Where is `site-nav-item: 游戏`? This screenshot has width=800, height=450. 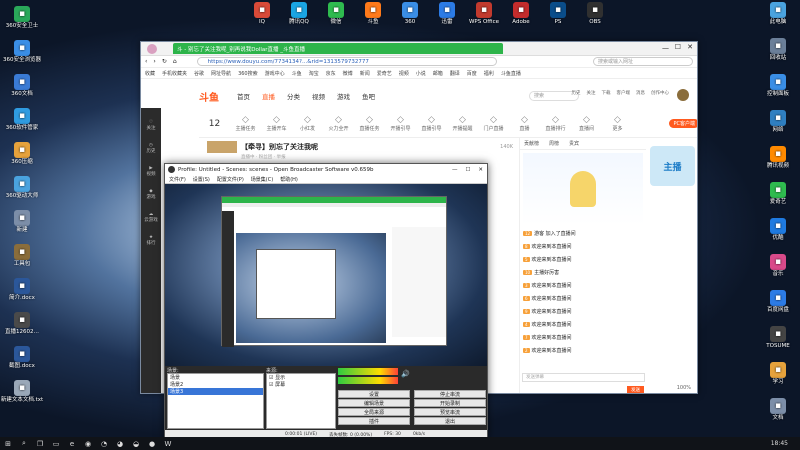 site-nav-item: 游戏 is located at coordinates (343, 96).